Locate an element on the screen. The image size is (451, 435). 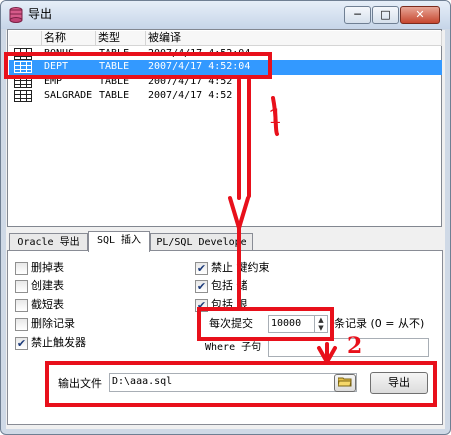
column-header-compiled: 被编译 is located at coordinates (294, 38).